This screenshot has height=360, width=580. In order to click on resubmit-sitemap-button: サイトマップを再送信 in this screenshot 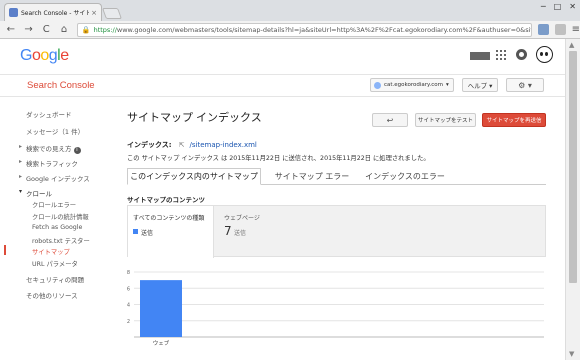, I will do `click(514, 120)`.